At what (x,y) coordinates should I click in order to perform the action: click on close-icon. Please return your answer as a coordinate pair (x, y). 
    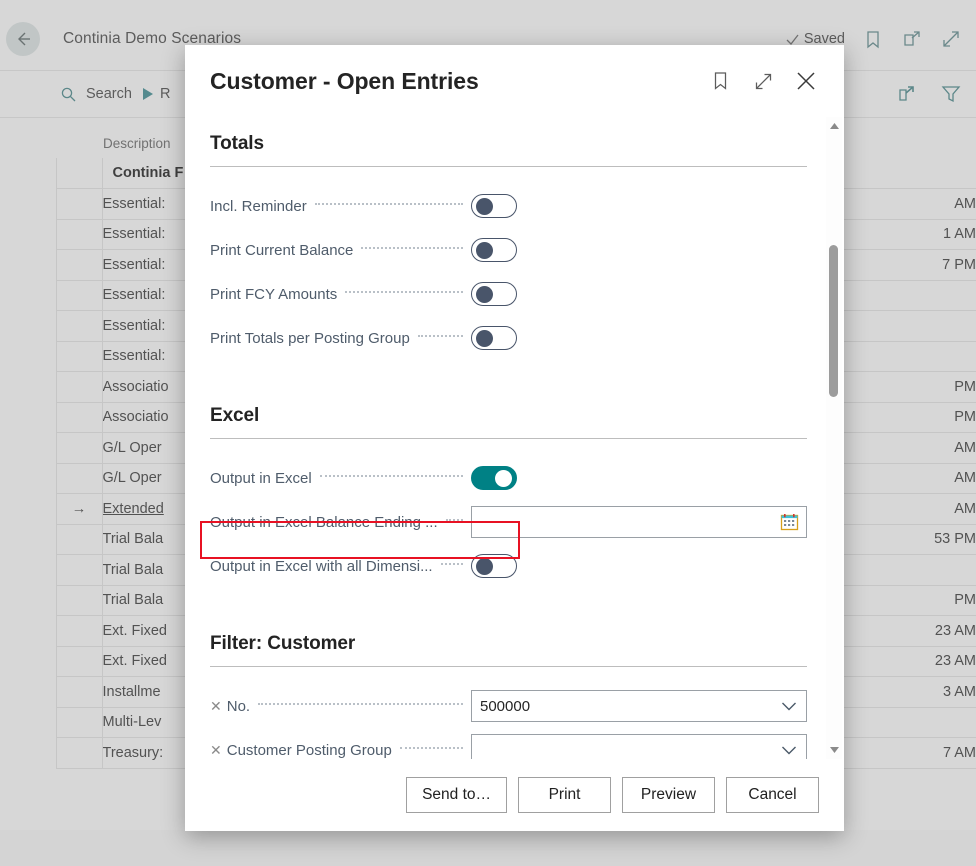
    Looking at the image, I should click on (806, 81).